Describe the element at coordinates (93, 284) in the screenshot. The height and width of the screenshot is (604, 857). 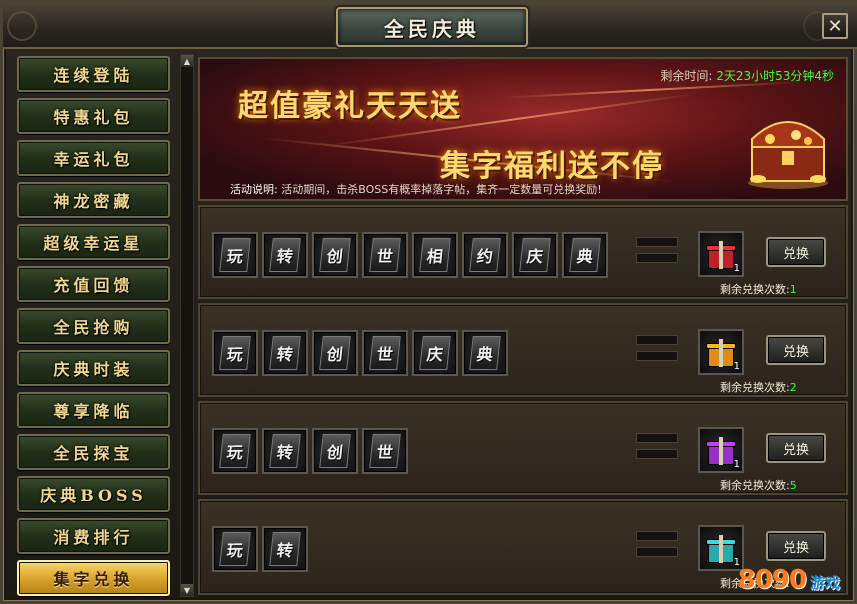
I see `sidebar-item-5: 充值回馈` at that location.